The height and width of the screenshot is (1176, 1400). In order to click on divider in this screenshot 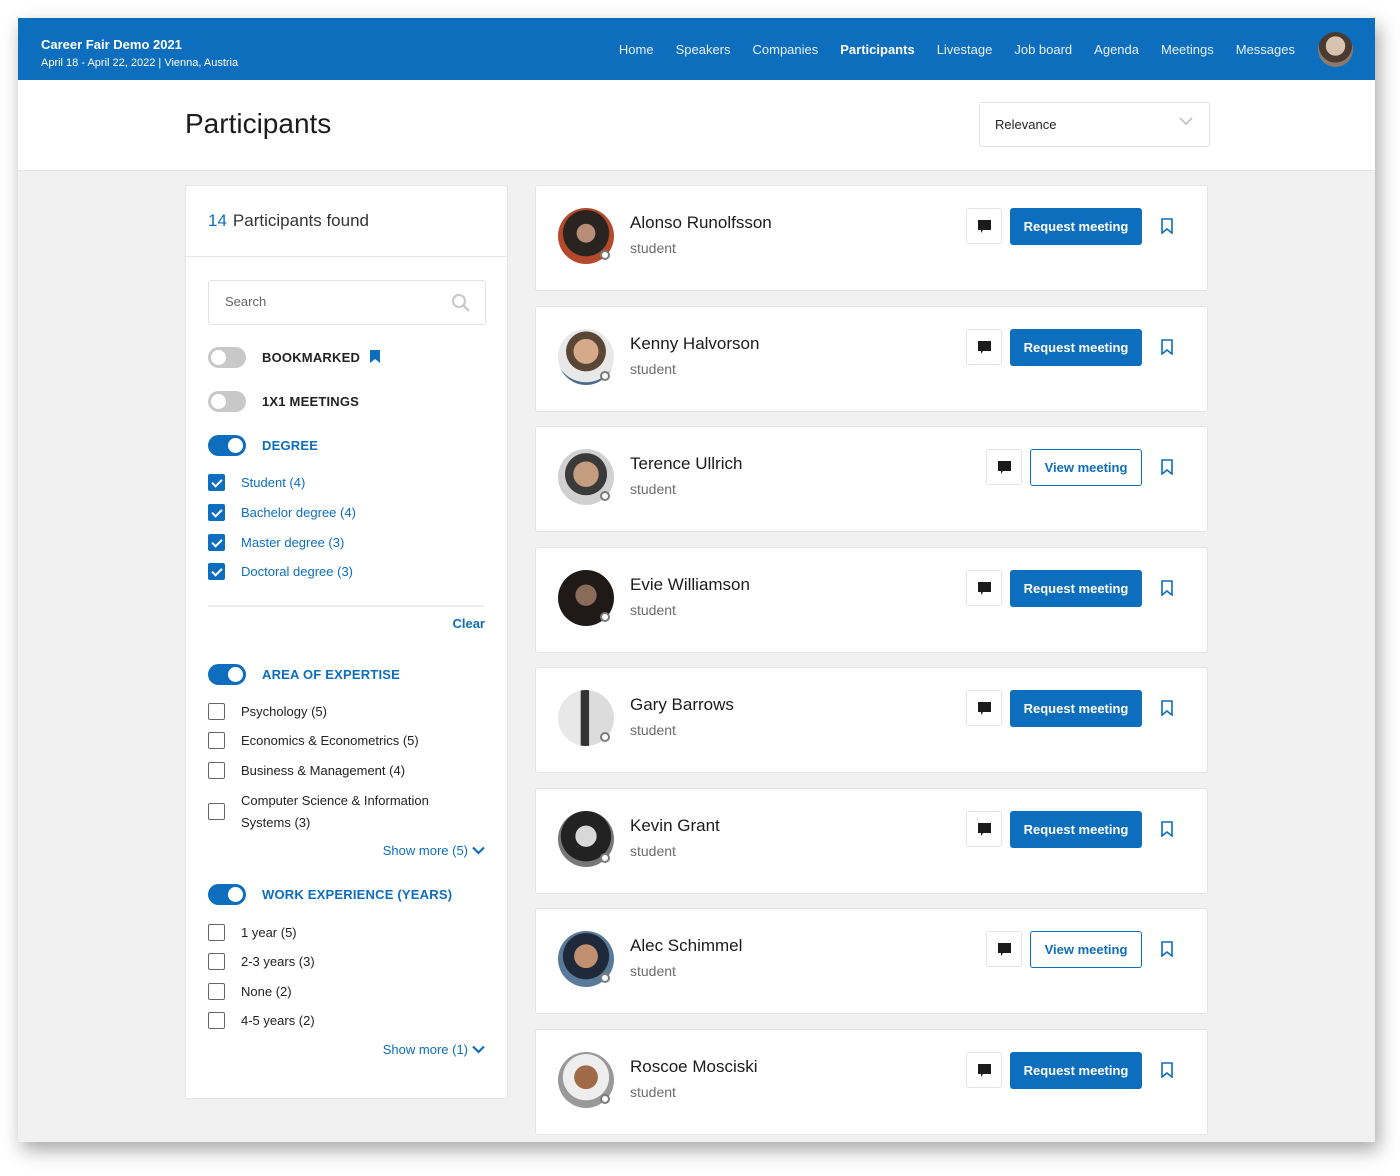, I will do `click(346, 606)`.